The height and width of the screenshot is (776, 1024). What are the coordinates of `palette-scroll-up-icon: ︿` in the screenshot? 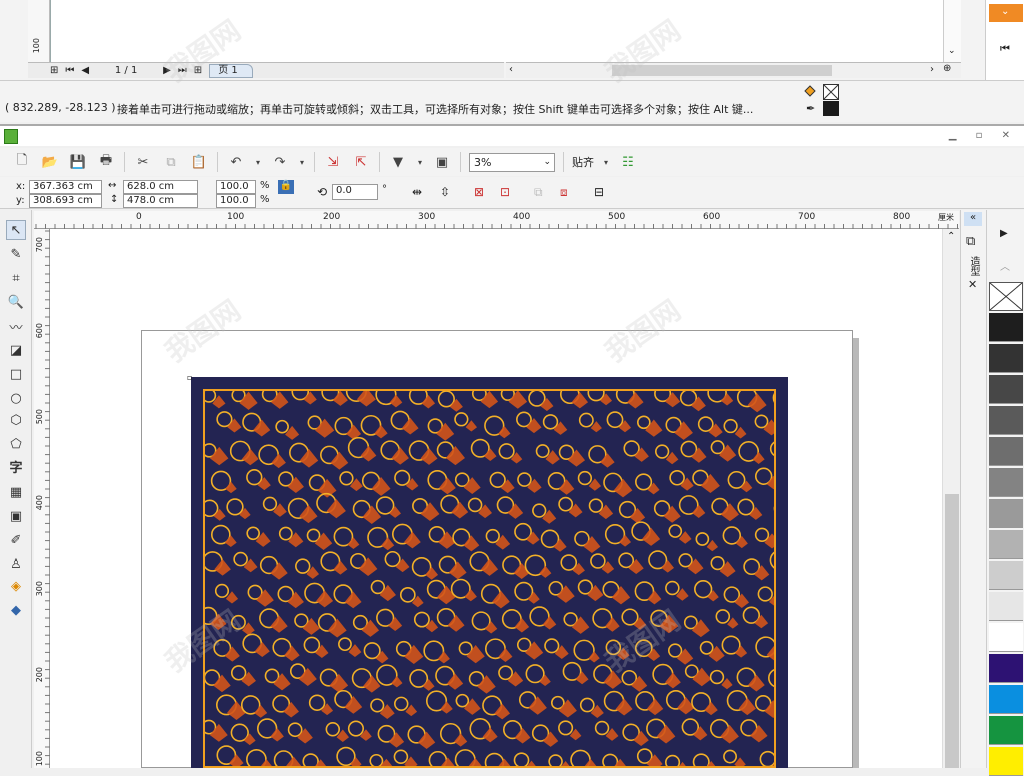 It's located at (1005, 265).